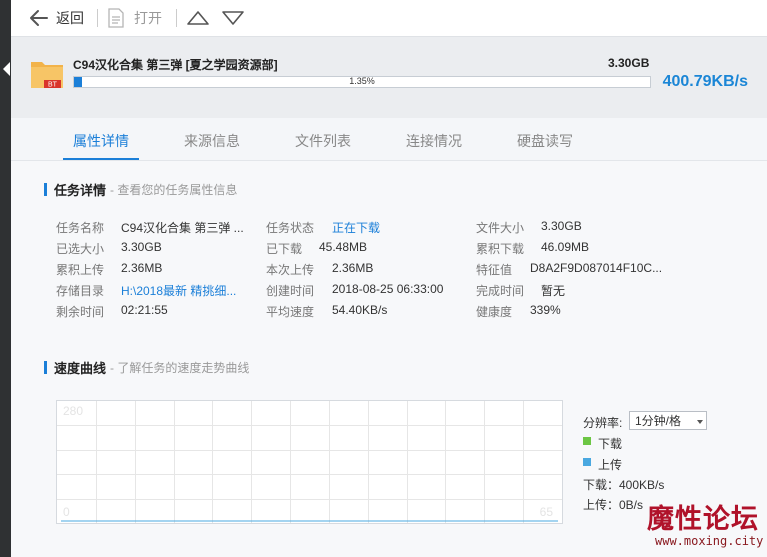  What do you see at coordinates (587, 441) in the screenshot?
I see `download-legend-swatch` at bounding box center [587, 441].